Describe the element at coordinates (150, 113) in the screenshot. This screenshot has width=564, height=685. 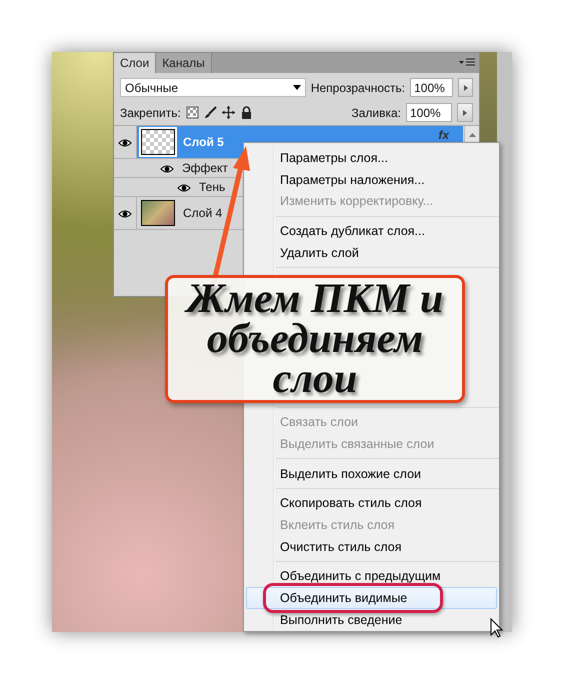
I see `lock-label: Закрепить:` at that location.